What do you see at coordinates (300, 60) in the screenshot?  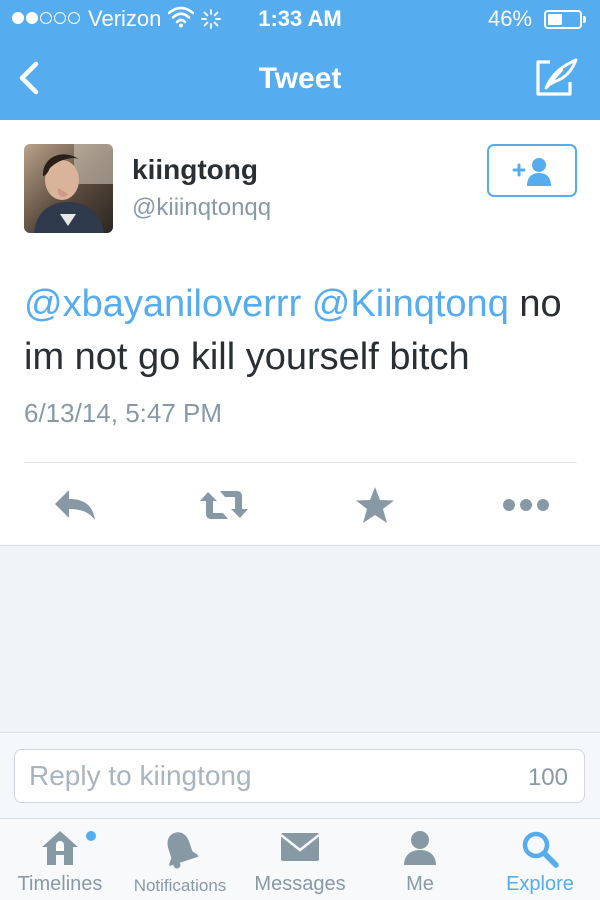 I see `navigation-bar: Verizon 1:33 AM 46% Tweet` at bounding box center [300, 60].